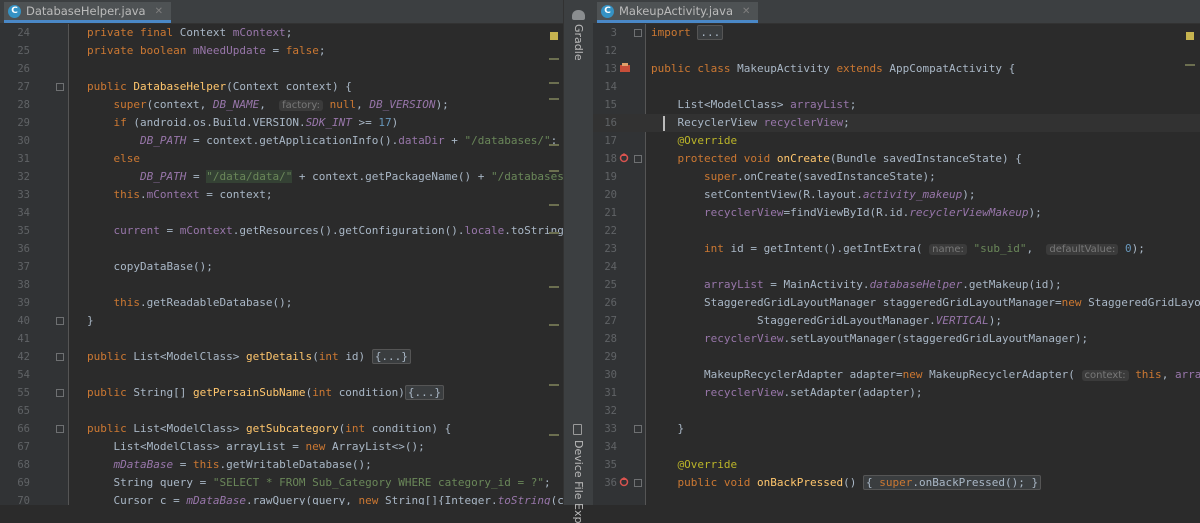 This screenshot has height=523, width=1200. What do you see at coordinates (281, 411) in the screenshot?
I see `code-line: 65` at bounding box center [281, 411].